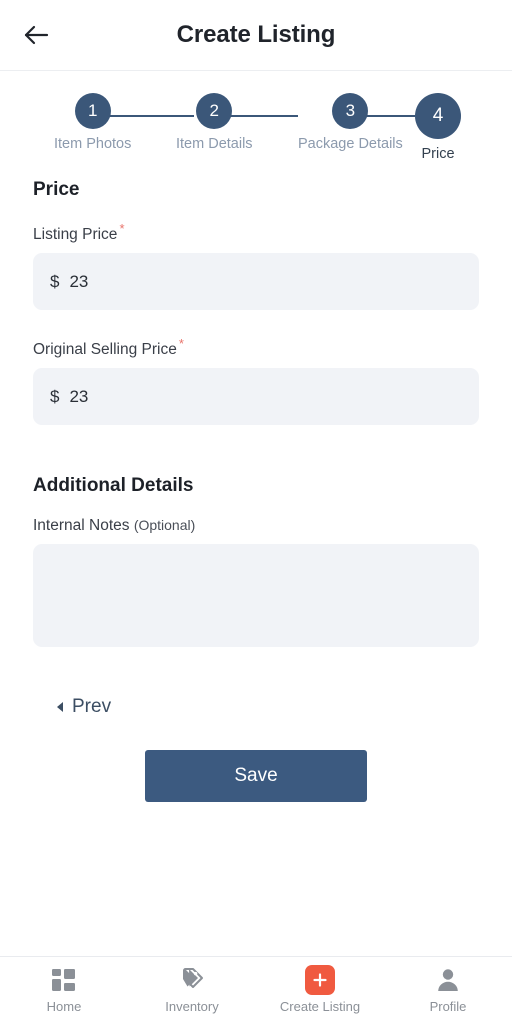  I want to click on original-selling-price-label-text: Original Selling Price, so click(105, 350).